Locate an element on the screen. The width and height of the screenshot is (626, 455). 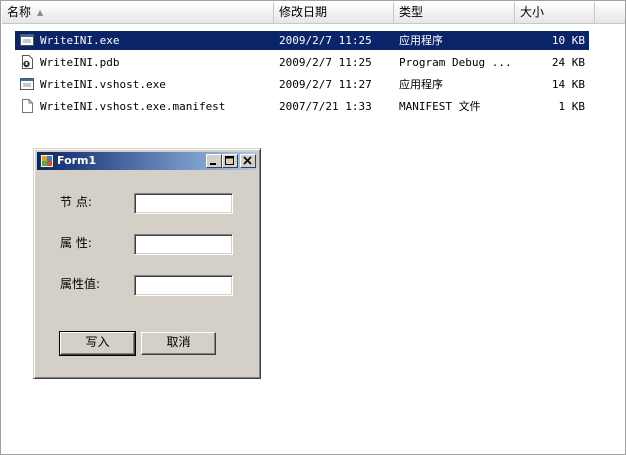
column-header-date: 修改日期 is located at coordinates (334, 12).